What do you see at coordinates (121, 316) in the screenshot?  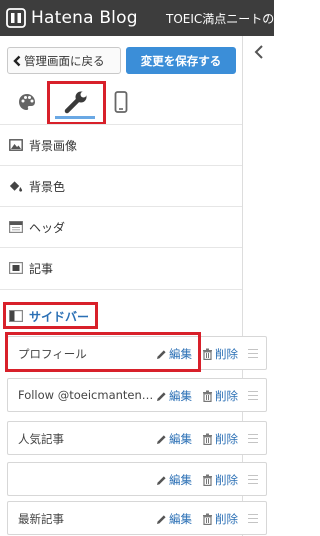 I see `section-sidebar: サイドバー` at bounding box center [121, 316].